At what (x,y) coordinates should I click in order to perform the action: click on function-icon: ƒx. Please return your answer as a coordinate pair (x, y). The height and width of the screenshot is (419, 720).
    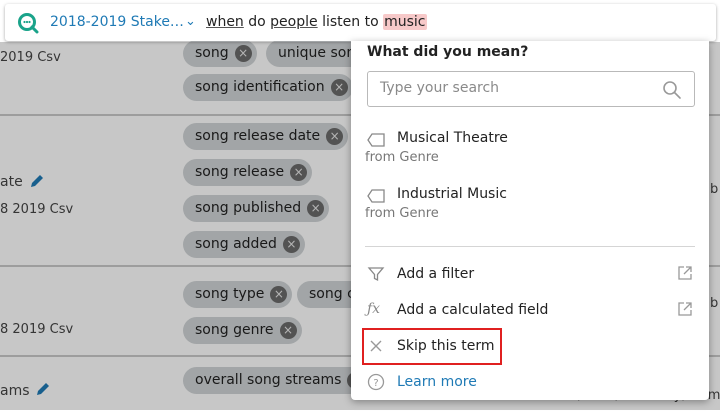
    Looking at the image, I should click on (374, 309).